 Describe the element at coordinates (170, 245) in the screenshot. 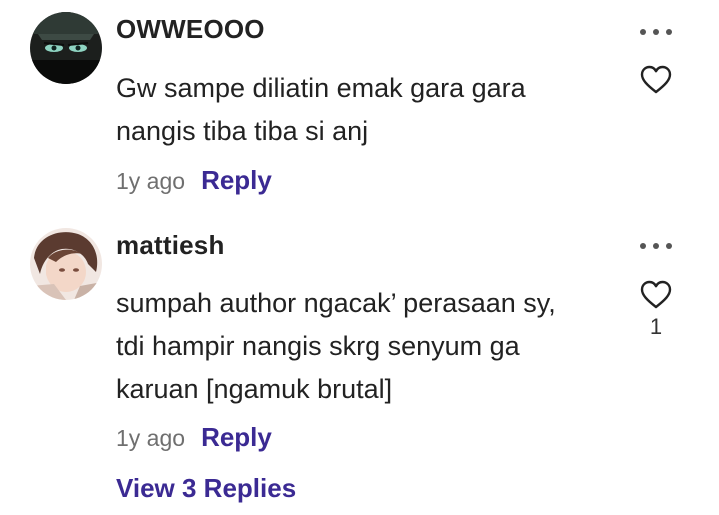

I see `username: mattiesh` at that location.